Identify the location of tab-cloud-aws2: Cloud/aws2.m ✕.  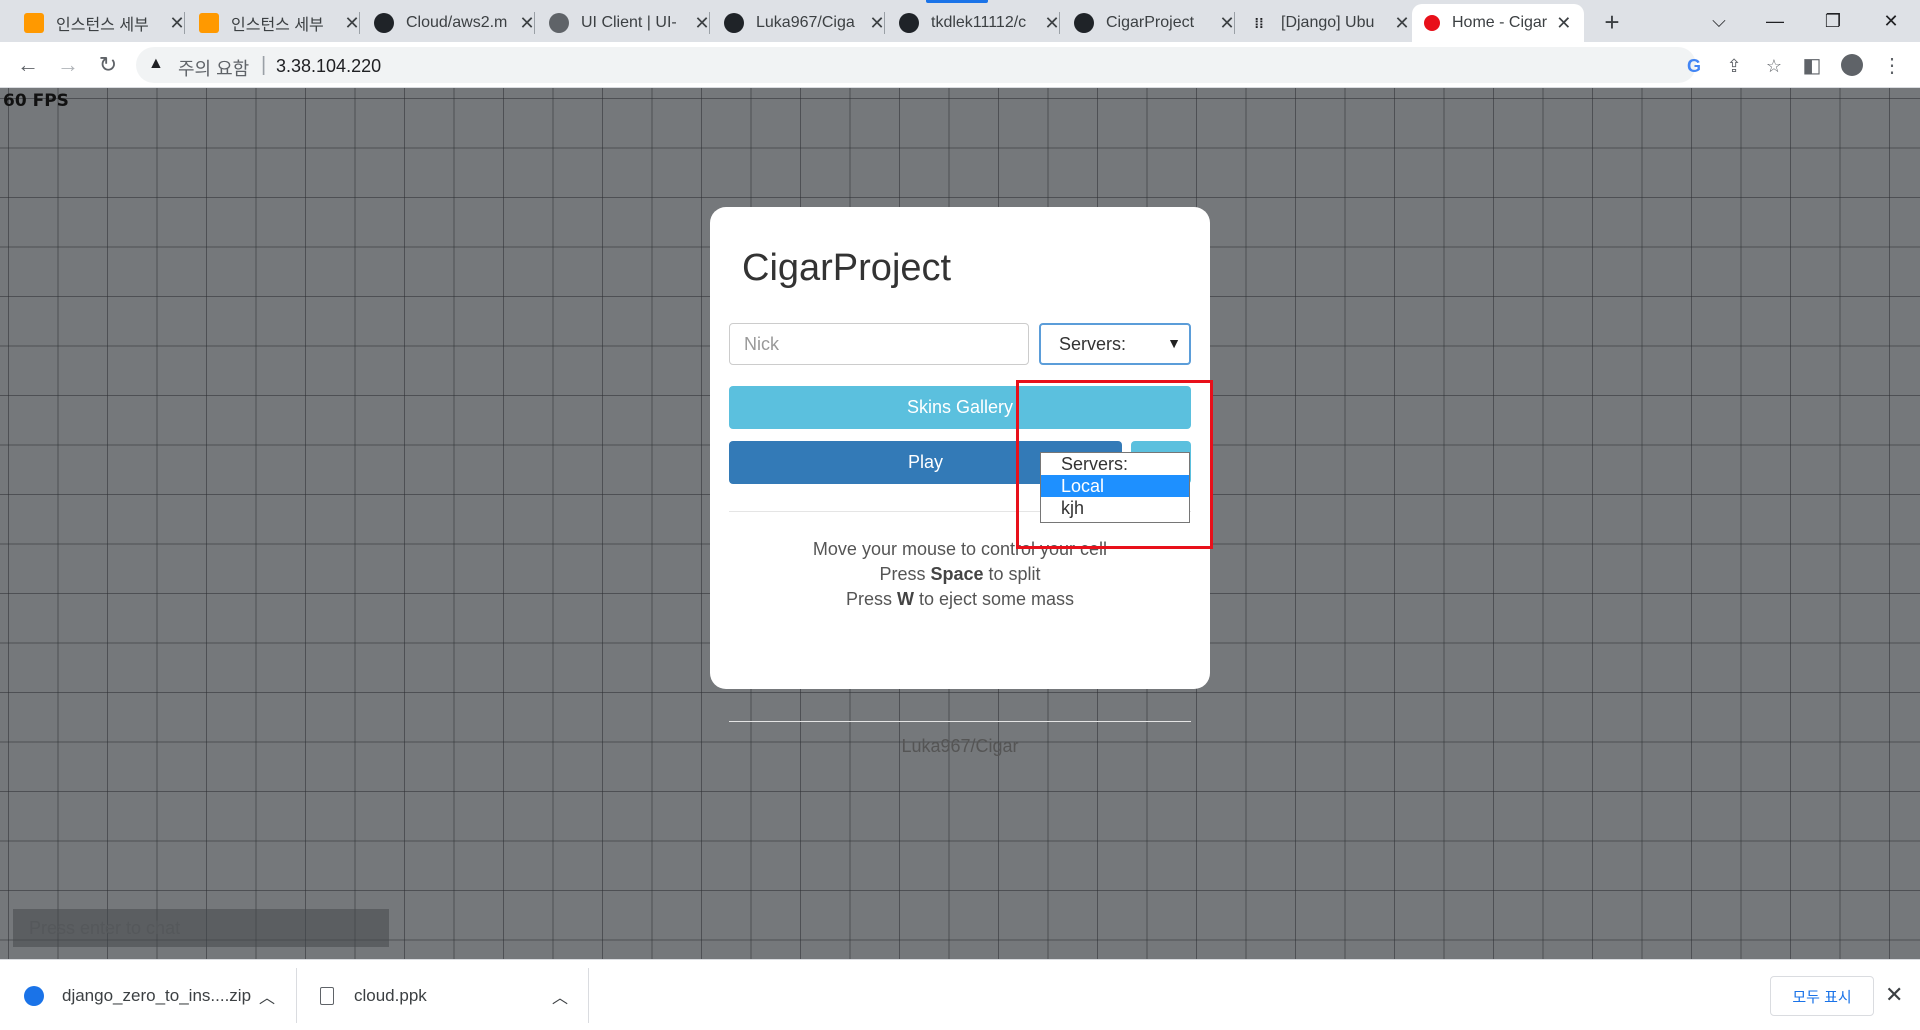
(455, 23).